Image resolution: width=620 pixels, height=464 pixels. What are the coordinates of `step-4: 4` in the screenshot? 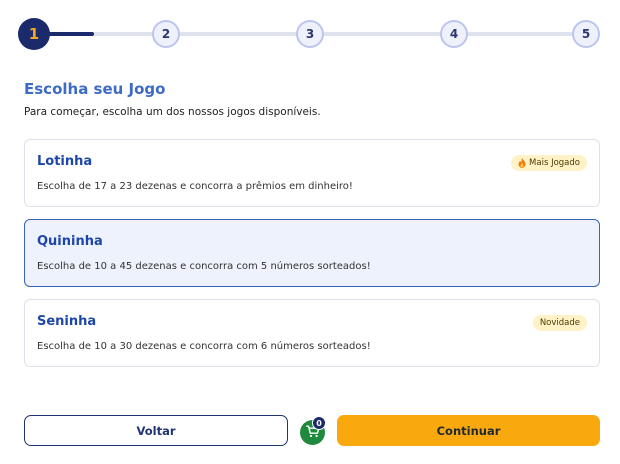 It's located at (454, 34).